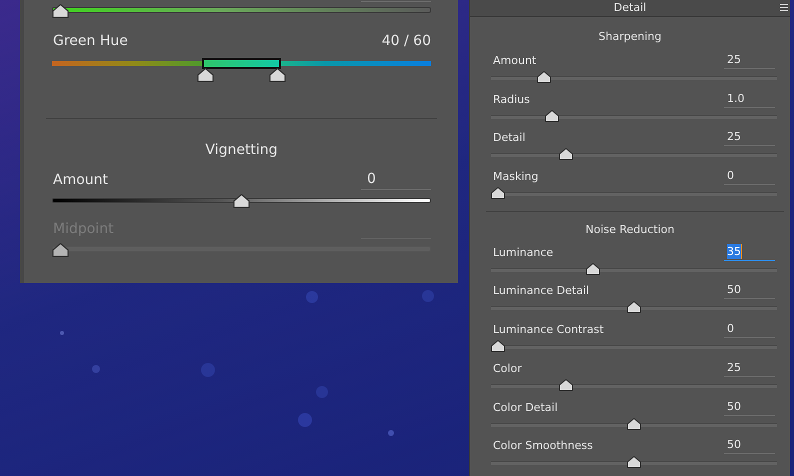 Image resolution: width=794 pixels, height=476 pixels. What do you see at coordinates (507, 368) in the screenshot?
I see `slider-label: Color` at bounding box center [507, 368].